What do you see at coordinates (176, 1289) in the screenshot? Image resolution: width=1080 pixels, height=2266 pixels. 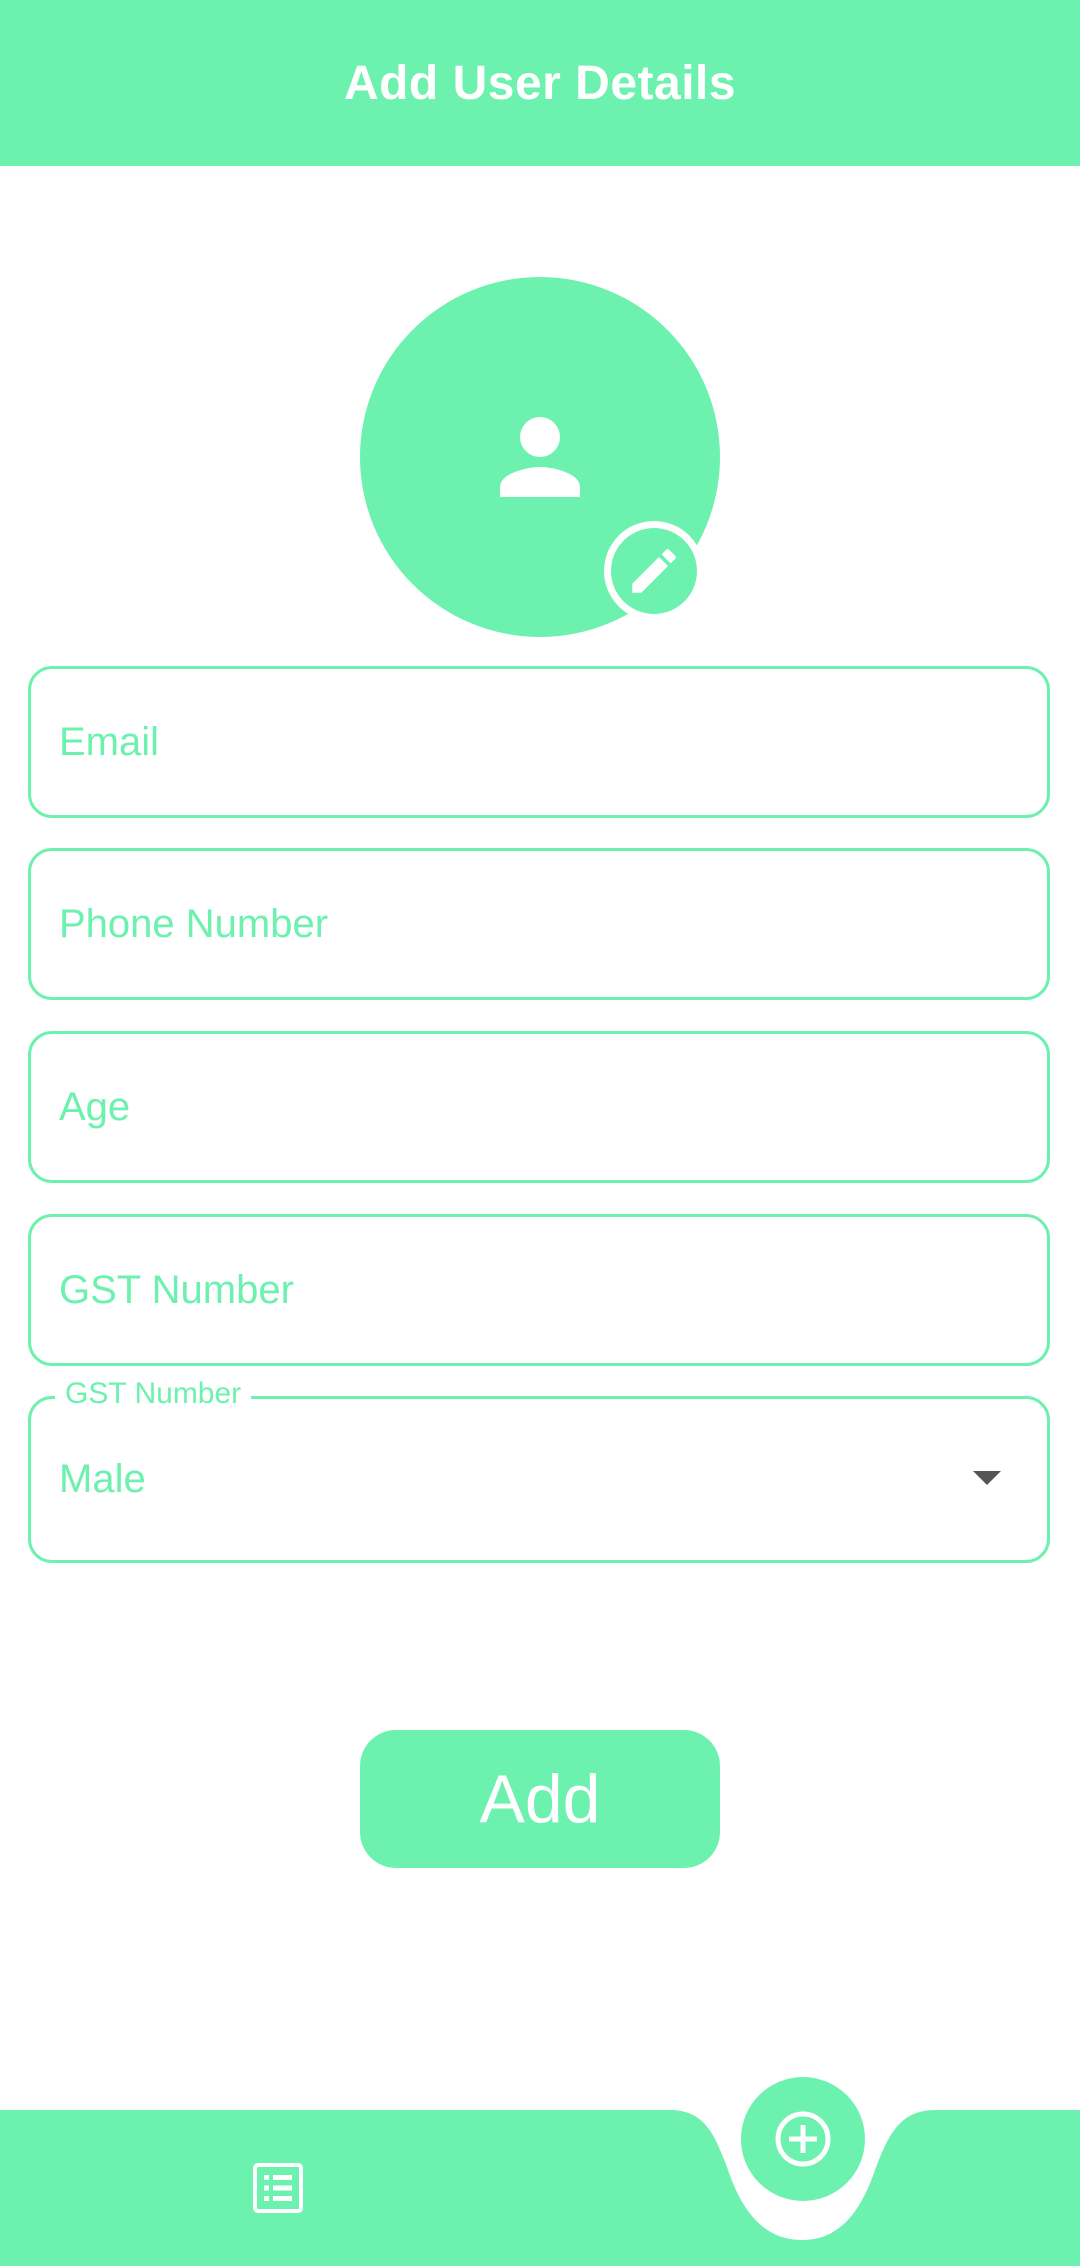 I see `gst-number-placeholder: GST Number` at bounding box center [176, 1289].